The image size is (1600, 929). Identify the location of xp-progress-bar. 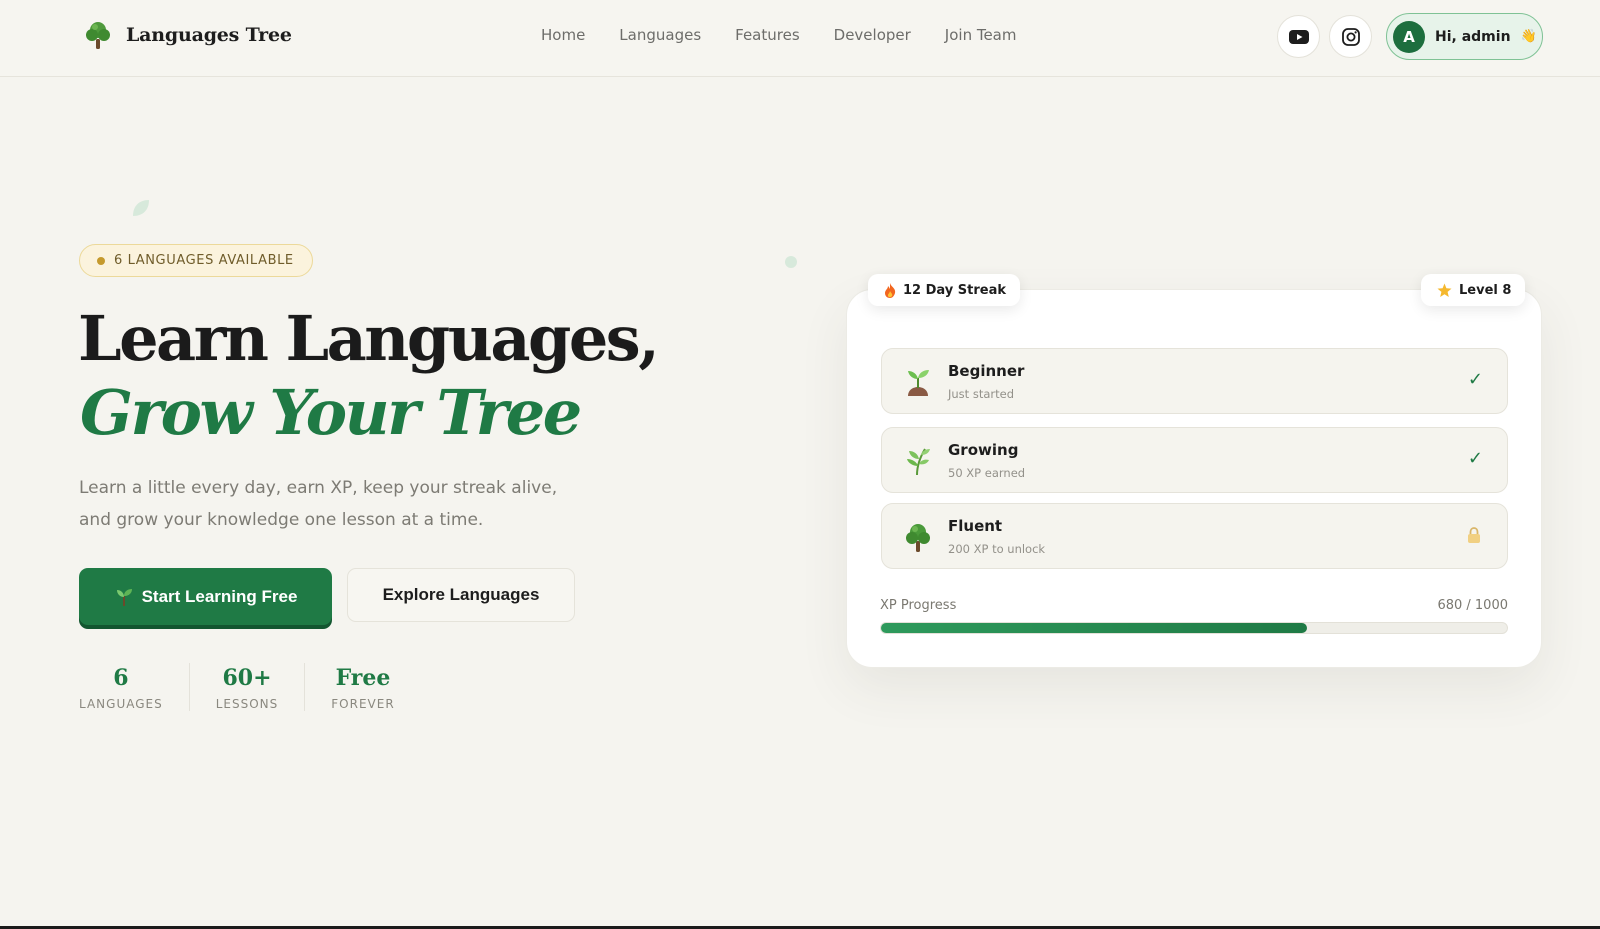
(1194, 628).